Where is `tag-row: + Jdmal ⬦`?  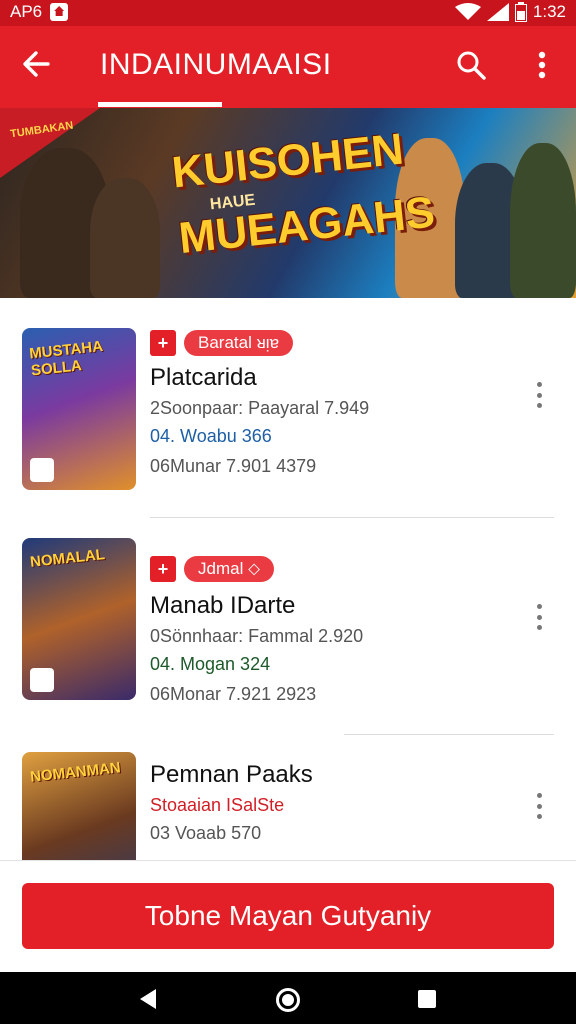 tag-row: + Jdmal ⬦ is located at coordinates (212, 569).